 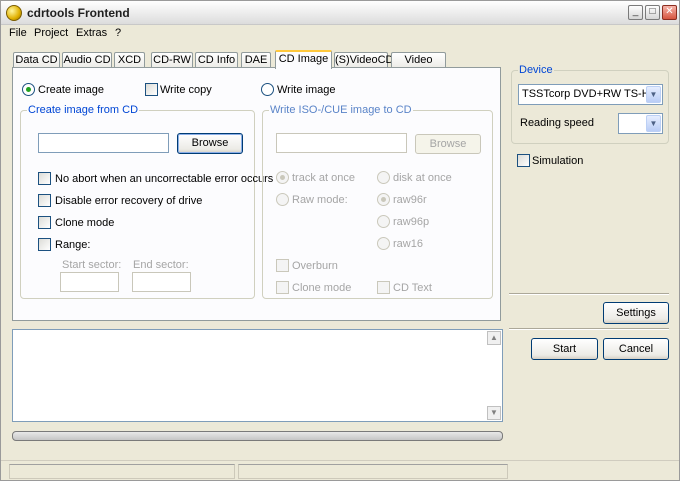 What do you see at coordinates (494, 338) in the screenshot?
I see `scroll-up-icon: ▲` at bounding box center [494, 338].